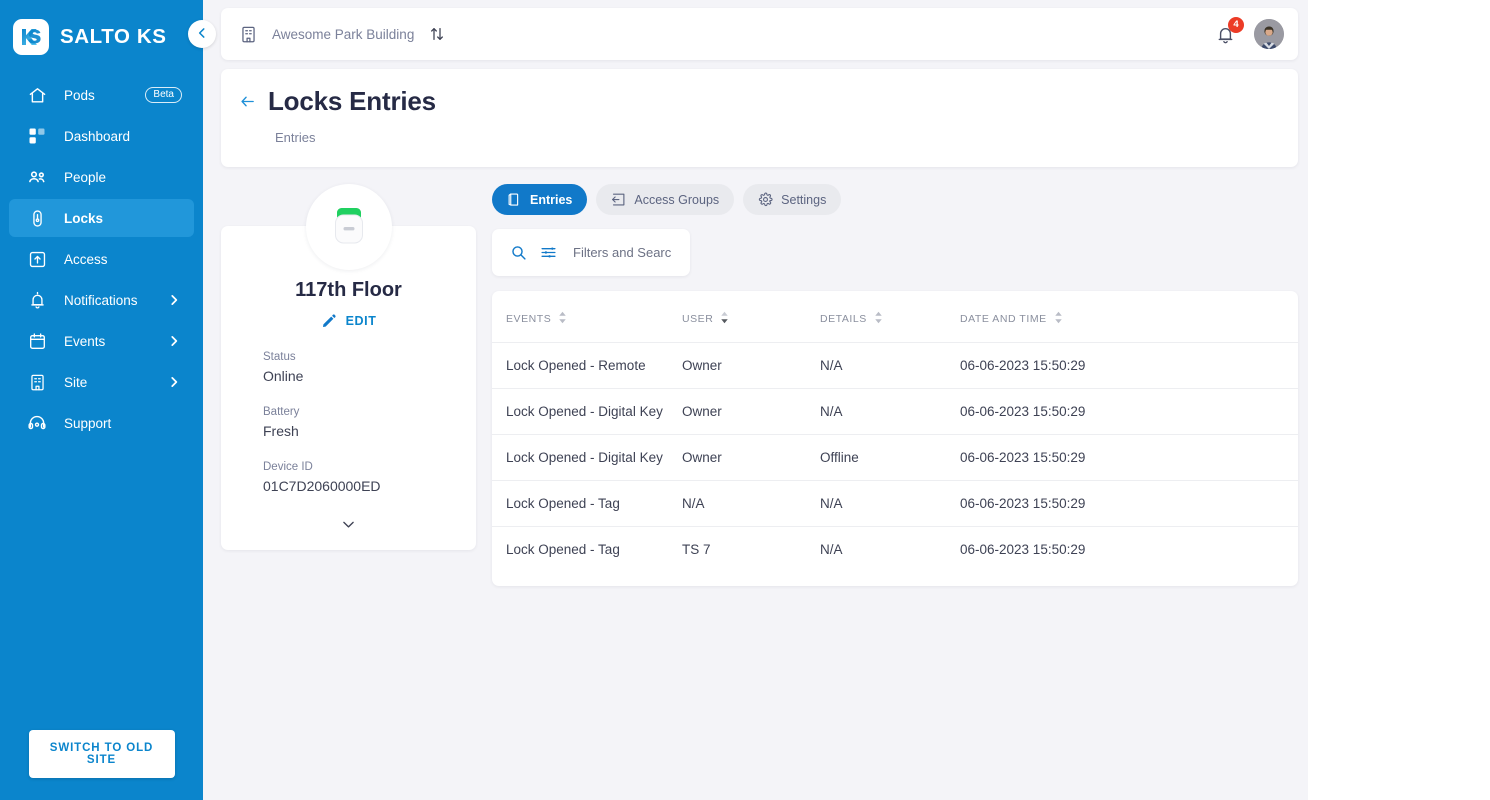 This screenshot has height=800, width=1490. Describe the element at coordinates (890, 457) in the screenshot. I see `cell-details: Offline` at that location.